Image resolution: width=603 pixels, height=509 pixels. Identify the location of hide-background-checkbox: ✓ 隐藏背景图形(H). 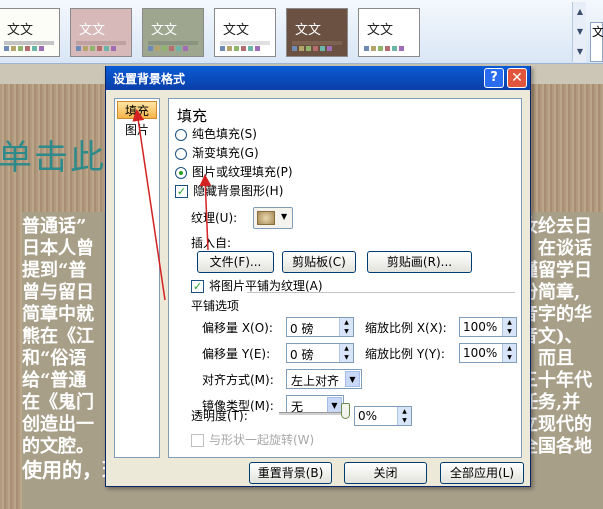
(229, 191).